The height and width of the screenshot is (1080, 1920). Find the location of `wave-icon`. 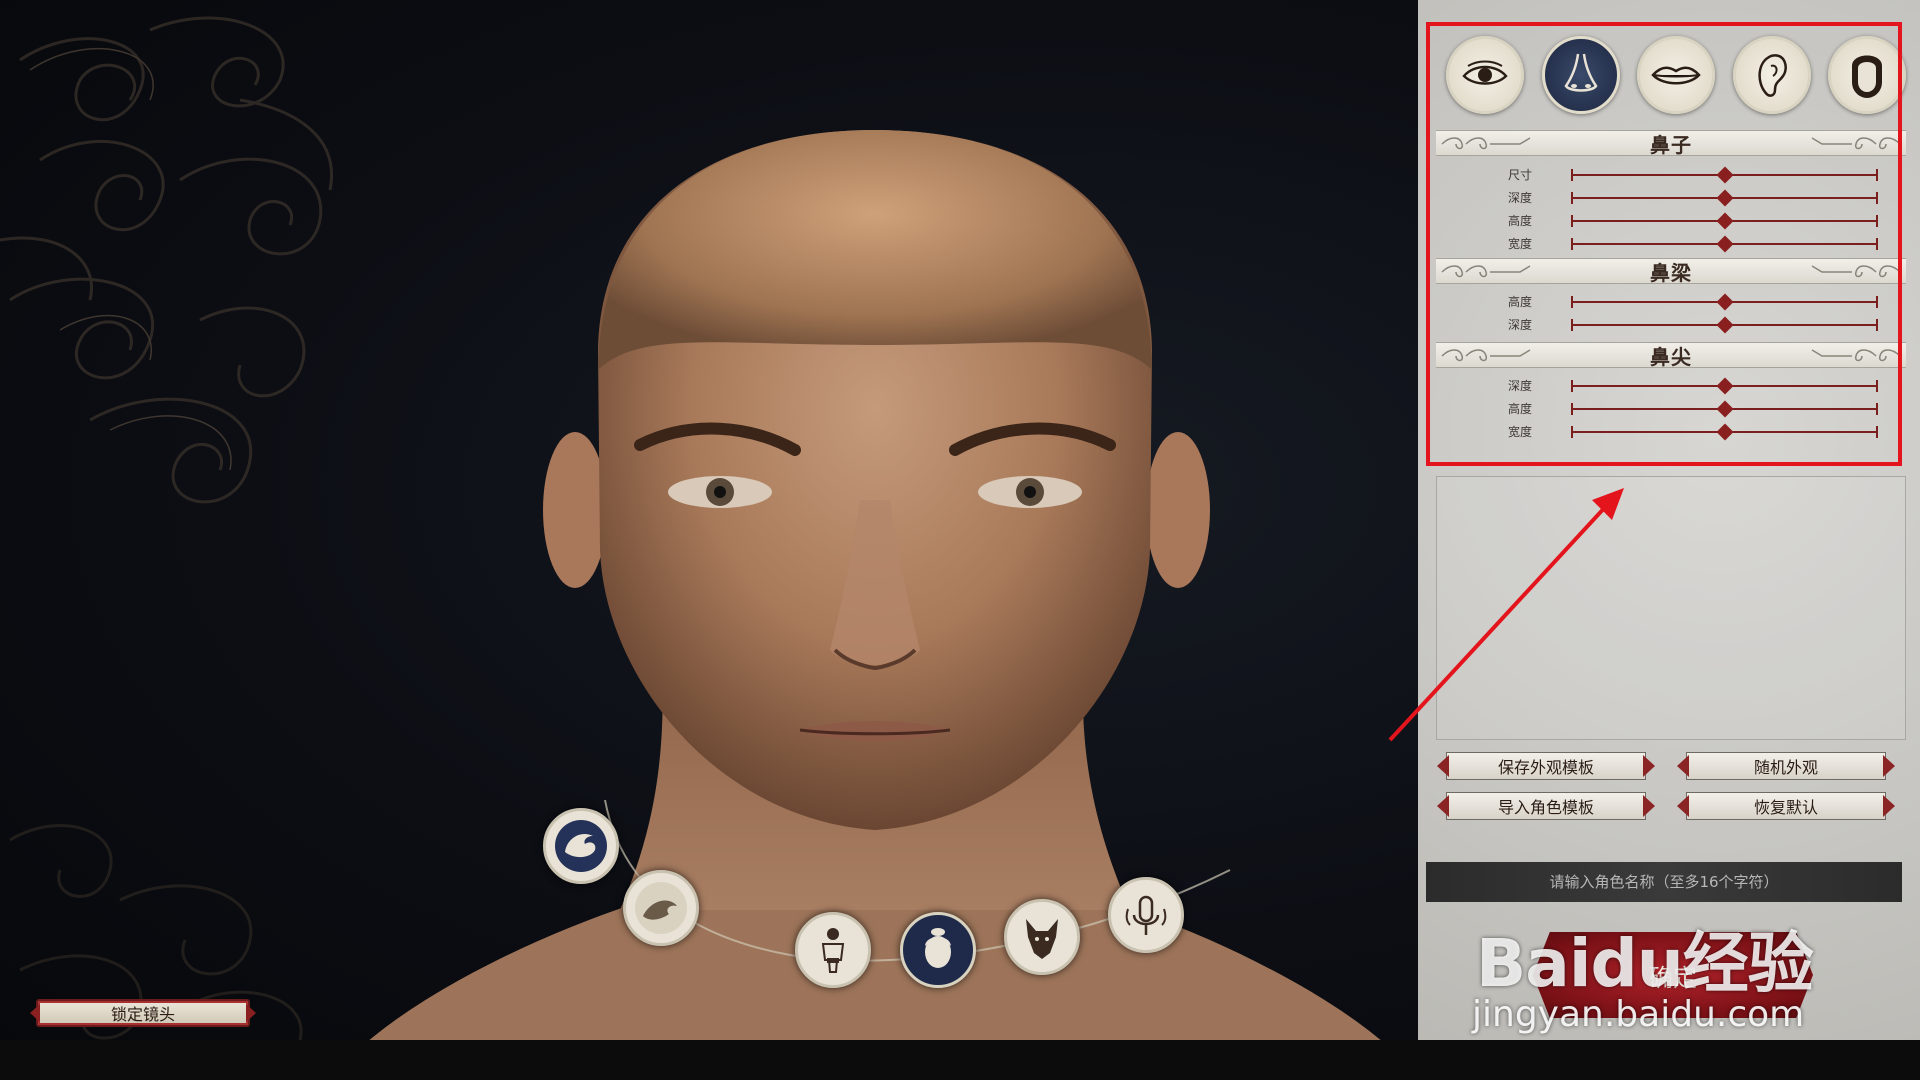

wave-icon is located at coordinates (661, 908).